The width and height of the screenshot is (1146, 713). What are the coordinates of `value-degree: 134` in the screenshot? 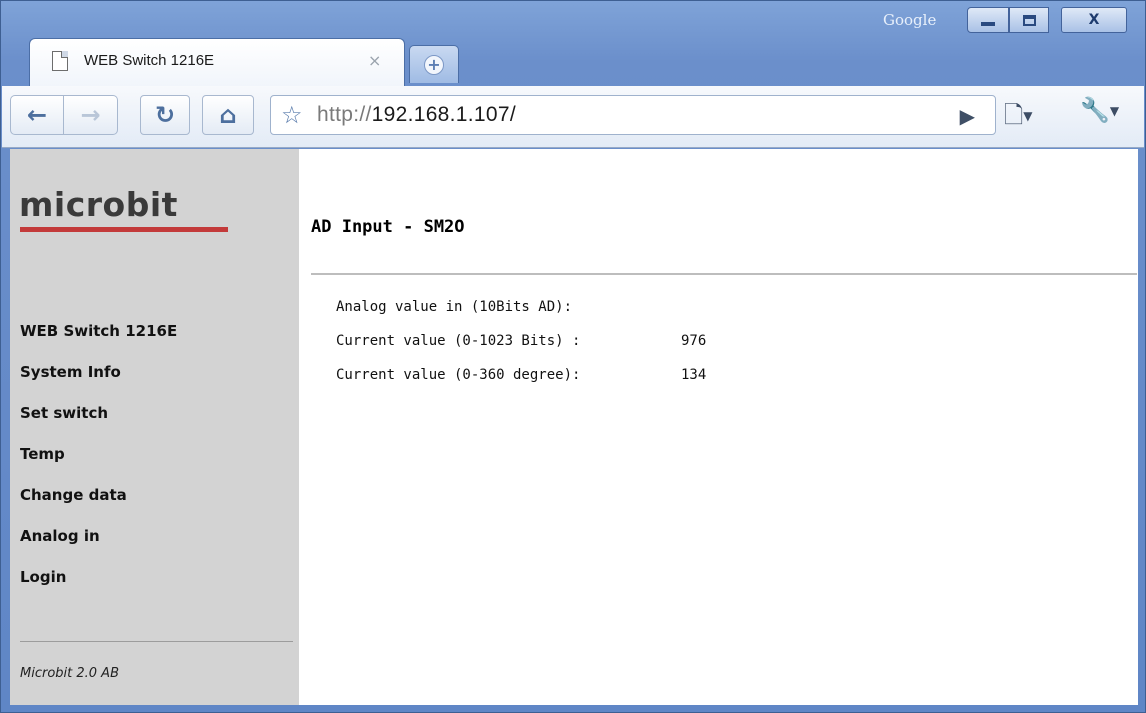 It's located at (694, 375).